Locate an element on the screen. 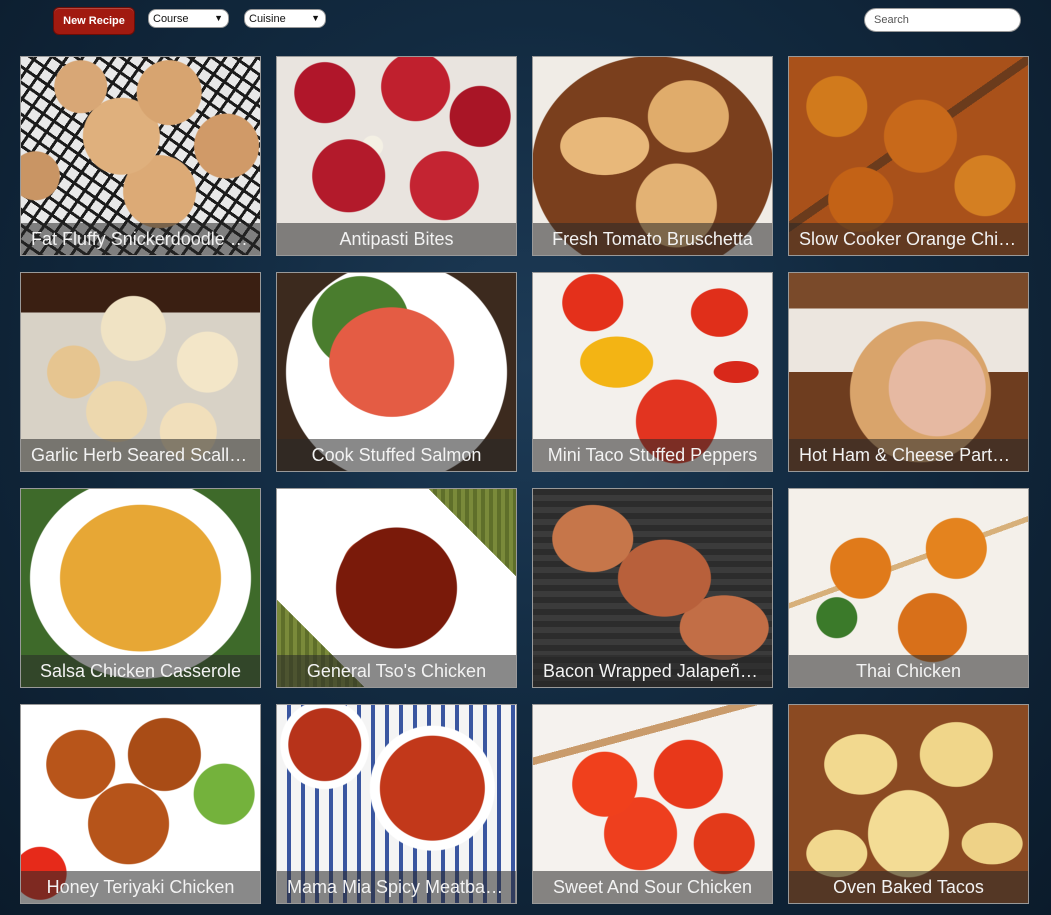 The width and height of the screenshot is (1051, 915). recipe-title: Antipasti Bites is located at coordinates (396, 238).